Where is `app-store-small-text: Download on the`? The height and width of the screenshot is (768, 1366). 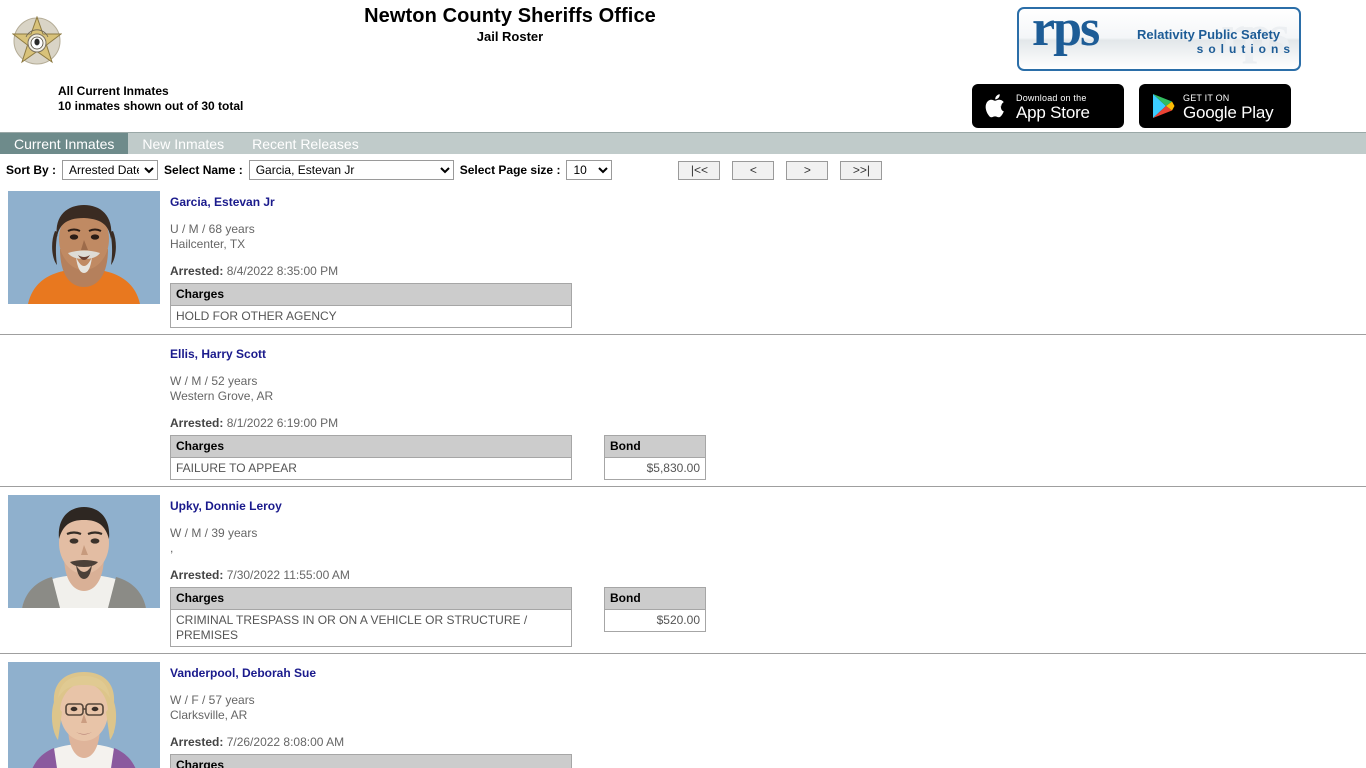 app-store-small-text: Download on the is located at coordinates (1051, 98).